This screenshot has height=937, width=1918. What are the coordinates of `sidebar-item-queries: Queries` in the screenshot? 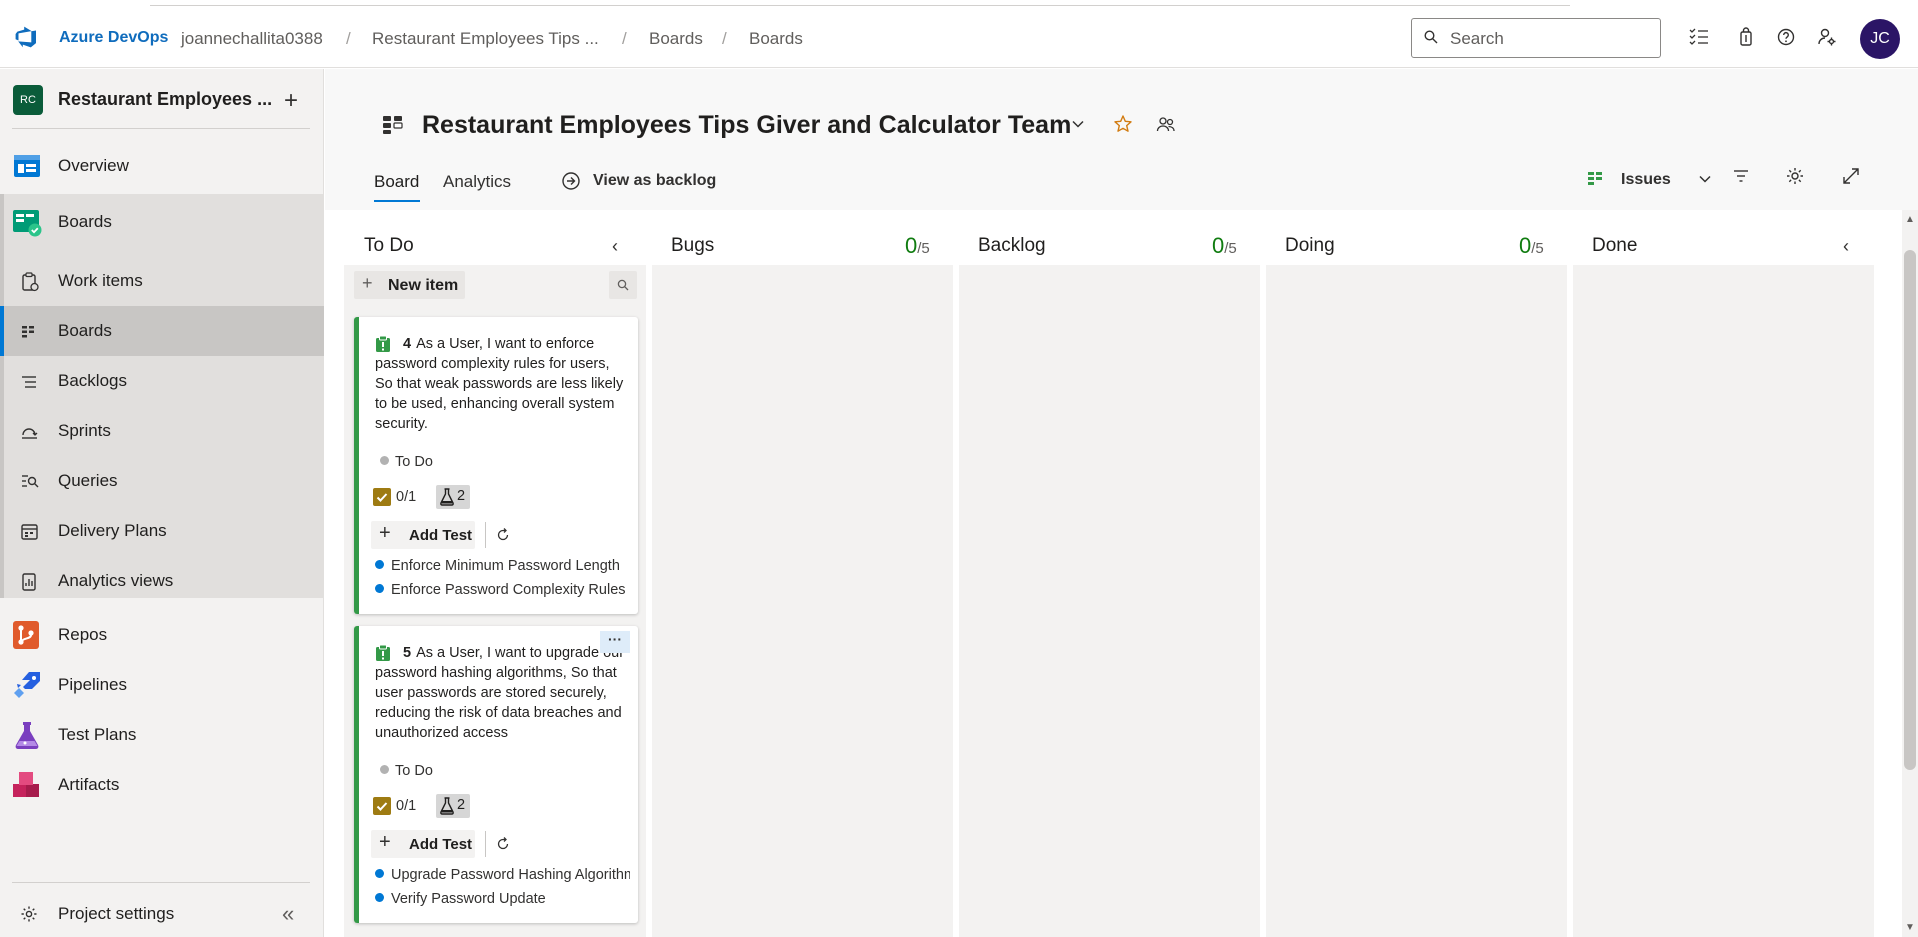 It's located at (162, 481).